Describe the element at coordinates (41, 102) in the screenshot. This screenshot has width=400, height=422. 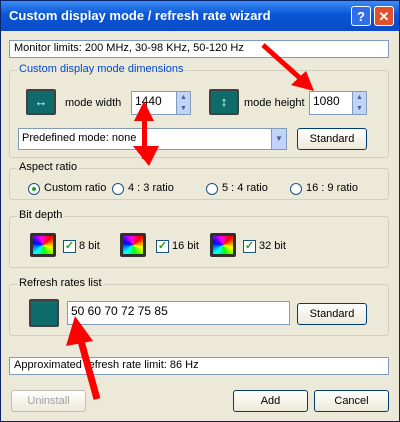
I see `width-monitor-icon: ↔` at that location.